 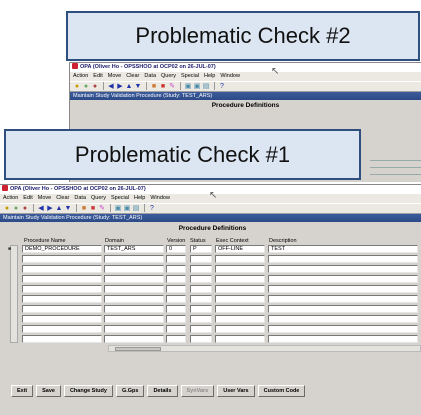 I want to click on cell-exec-context: OFF-LINE, so click(x=240, y=249).